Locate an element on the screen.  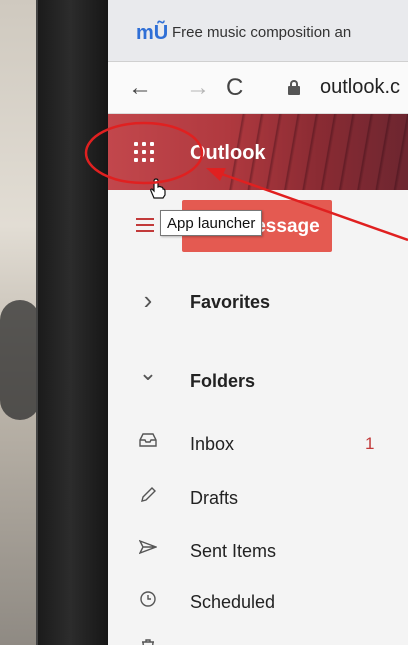
nav-section-label: Folders is located at coordinates (223, 381).